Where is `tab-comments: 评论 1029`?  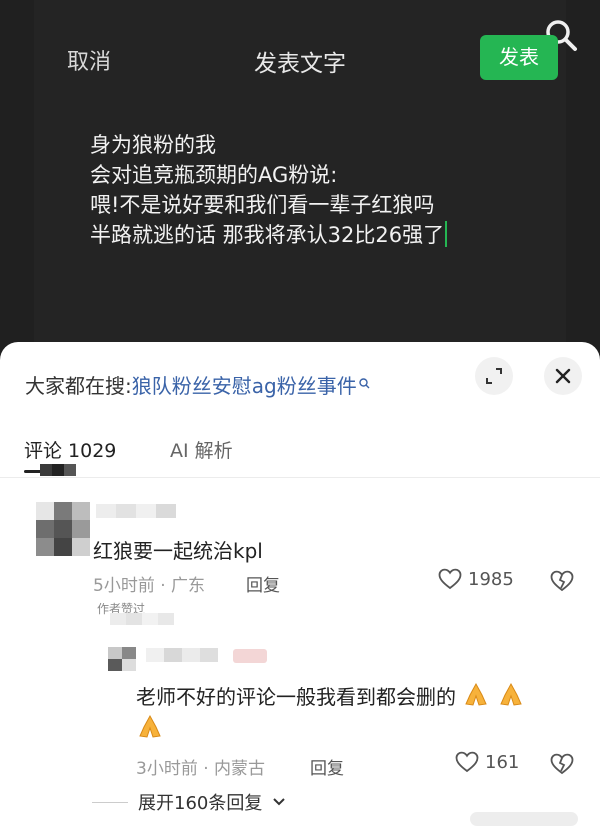 tab-comments: 评论 1029 is located at coordinates (70, 449).